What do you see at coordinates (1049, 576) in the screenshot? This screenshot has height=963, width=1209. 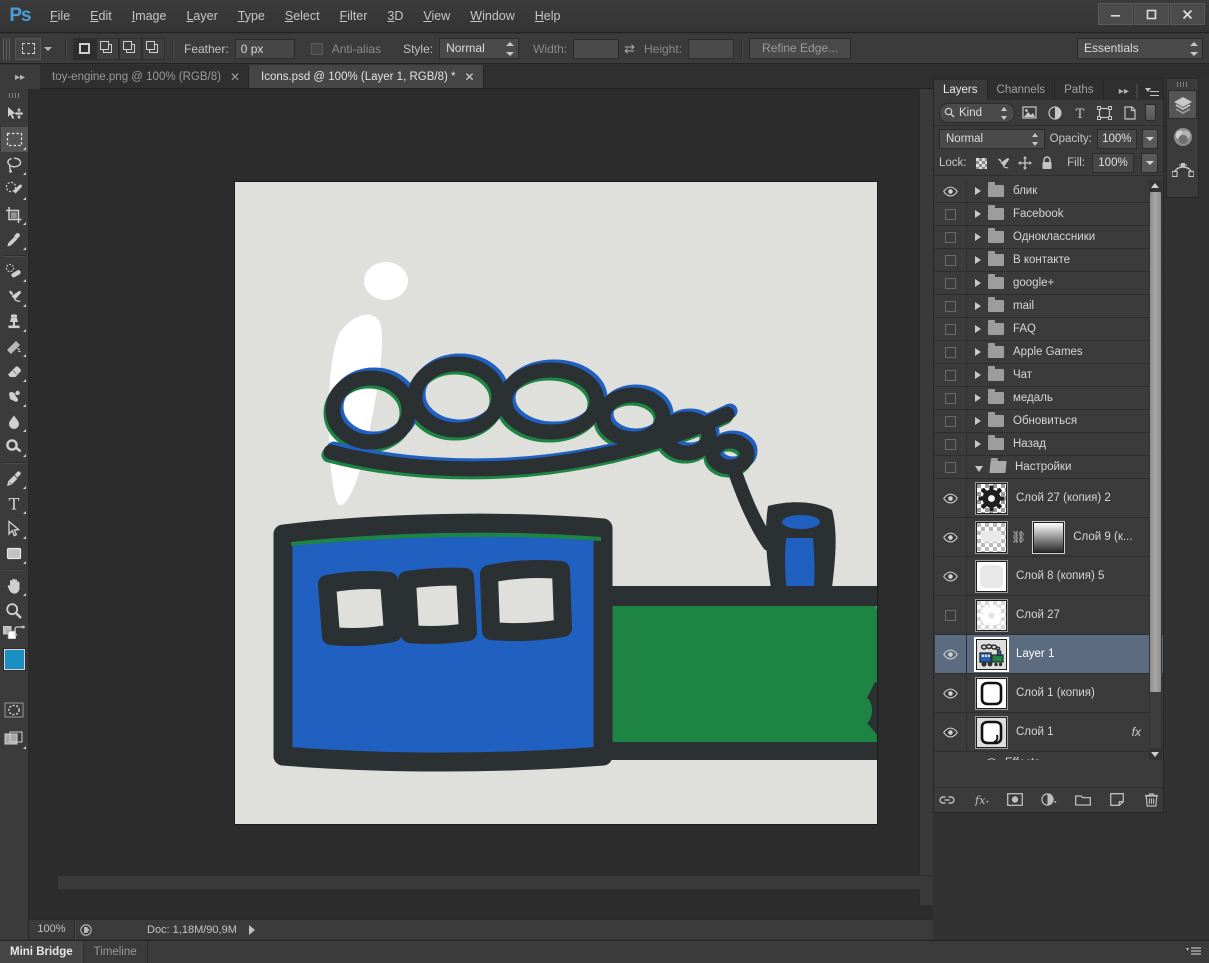 I see `layer-row: Слой 8 (копия) 5` at bounding box center [1049, 576].